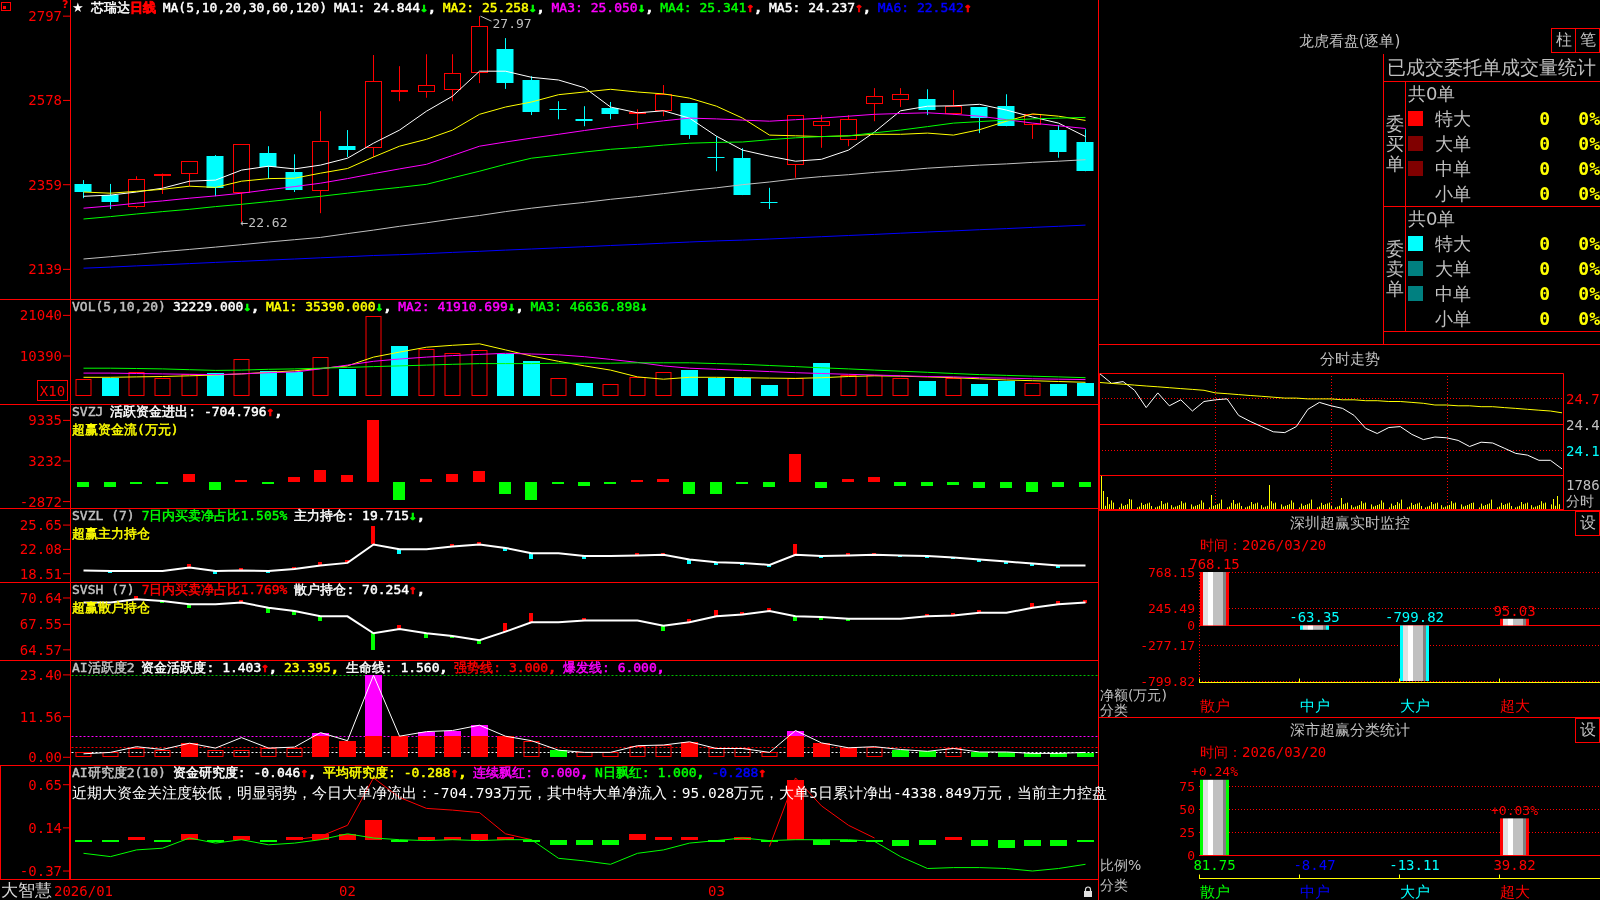 Image resolution: width=1600 pixels, height=900 pixels. Describe the element at coordinates (1263, 753) in the screenshot. I see `time-text: 时间：2026/03/20` at that location.